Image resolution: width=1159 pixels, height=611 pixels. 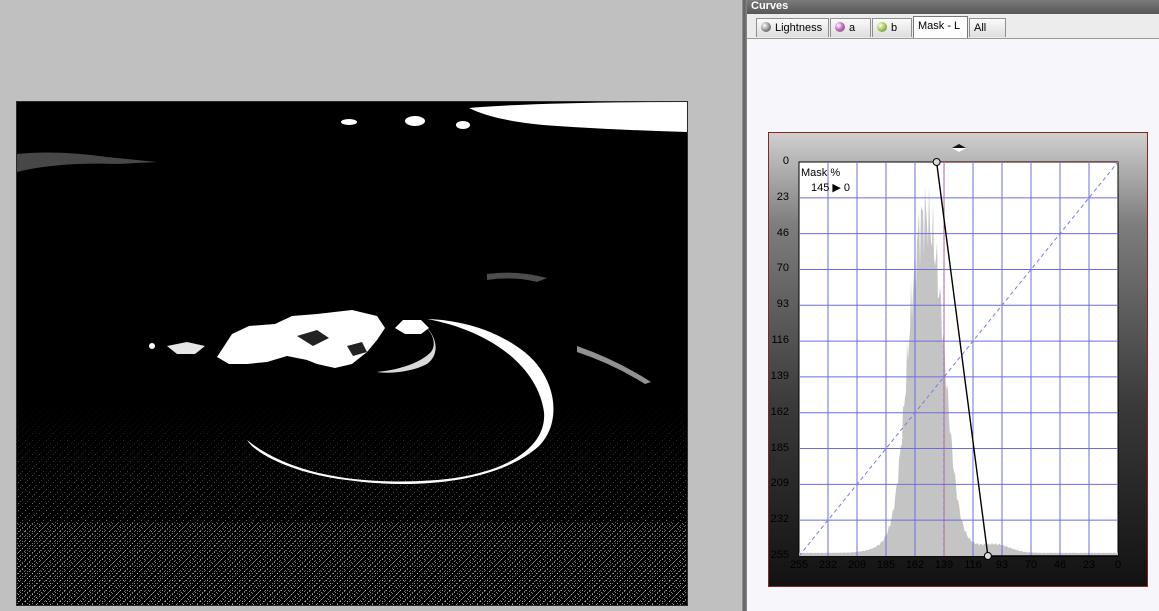 What do you see at coordinates (915, 565) in the screenshot?
I see `x-tick-label: 162` at bounding box center [915, 565].